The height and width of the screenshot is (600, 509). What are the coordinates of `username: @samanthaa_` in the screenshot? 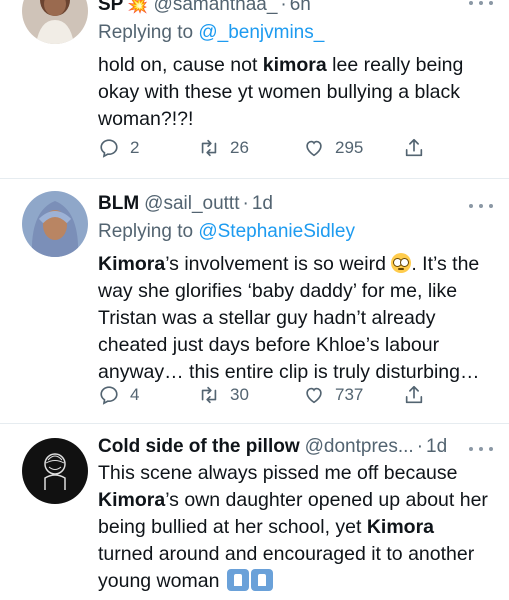 It's located at (216, 8).